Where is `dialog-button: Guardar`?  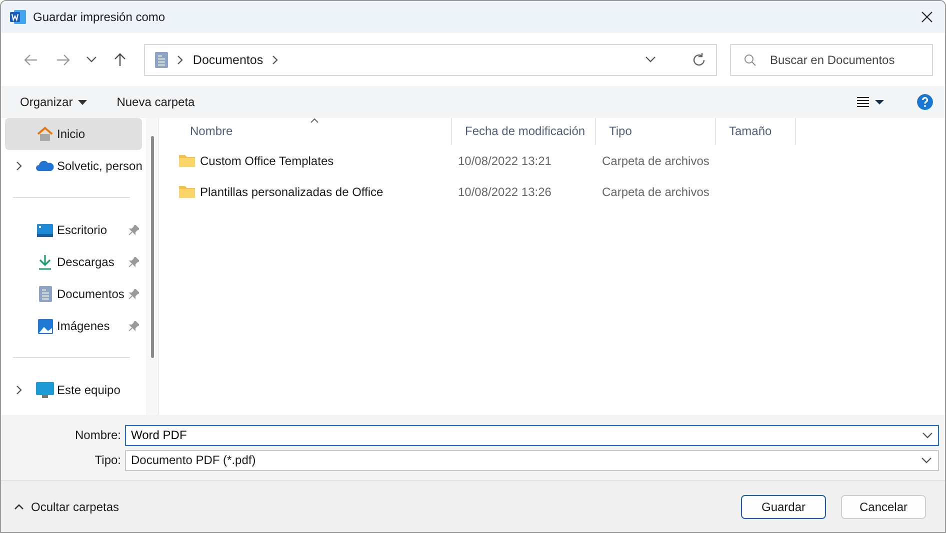 dialog-button: Guardar is located at coordinates (783, 506).